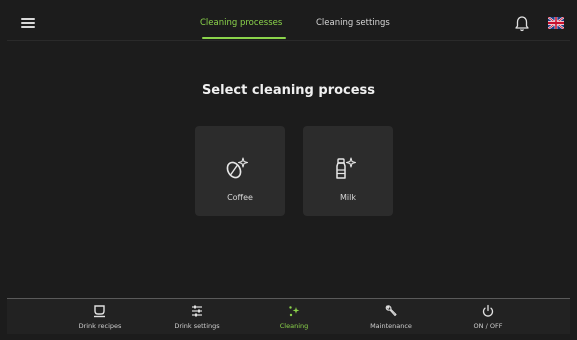 The width and height of the screenshot is (577, 340). I want to click on bell-icon, so click(522, 24).